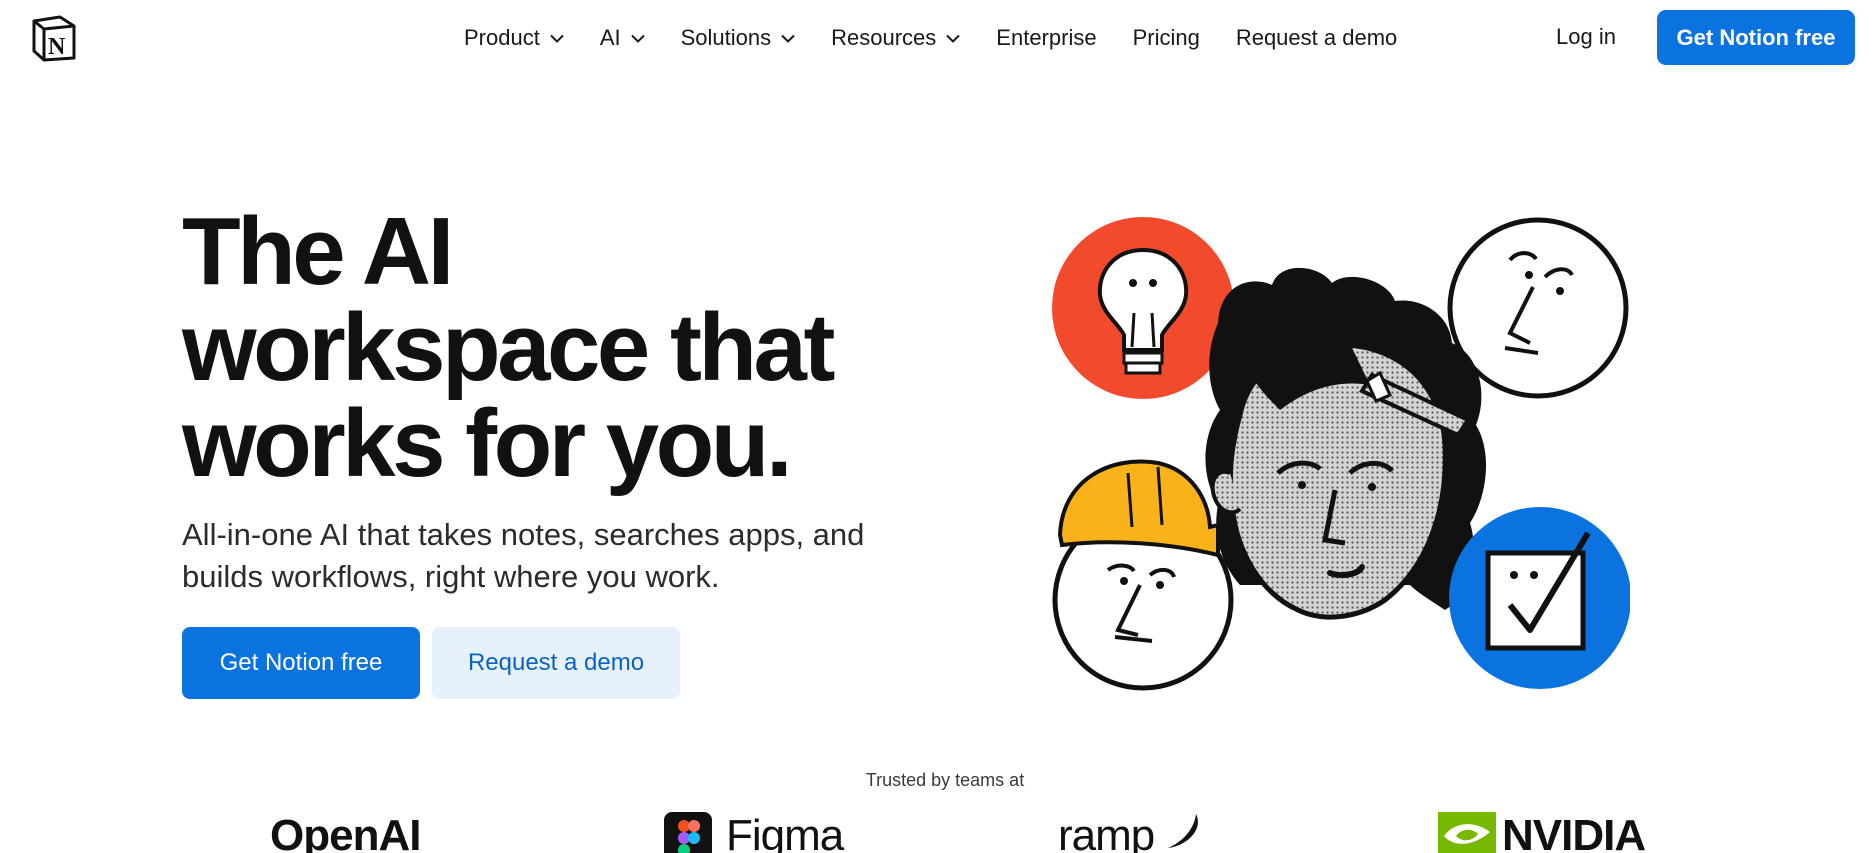  I want to click on nav-item-resources: Resources, so click(896, 38).